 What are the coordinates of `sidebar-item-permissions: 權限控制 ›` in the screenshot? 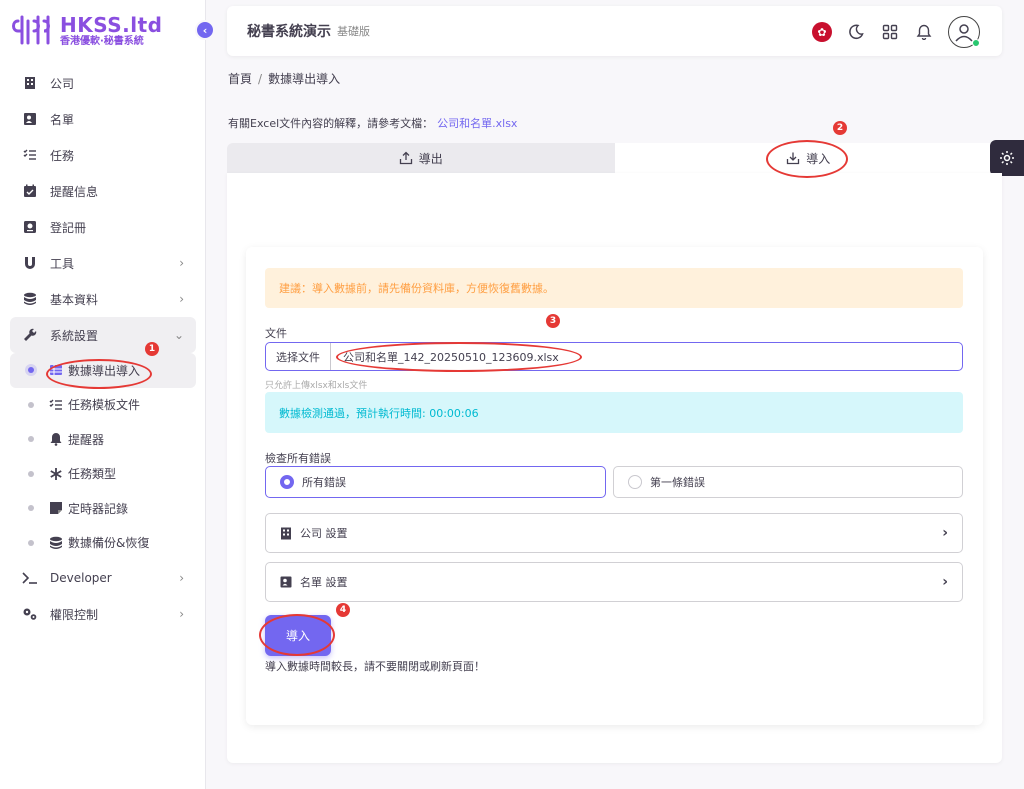 It's located at (103, 614).